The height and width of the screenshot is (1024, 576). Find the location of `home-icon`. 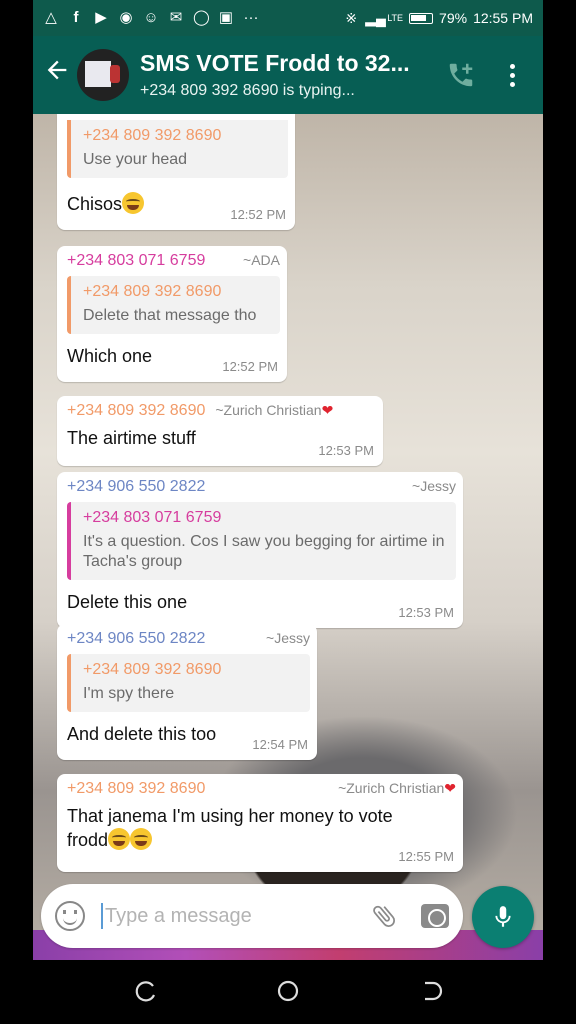

home-icon is located at coordinates (288, 991).